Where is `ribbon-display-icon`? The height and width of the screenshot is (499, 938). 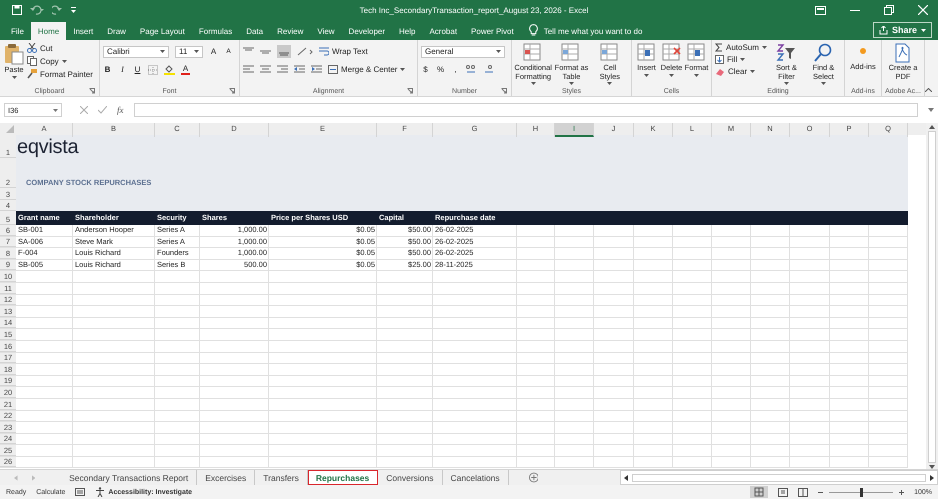
ribbon-display-icon is located at coordinates (820, 10).